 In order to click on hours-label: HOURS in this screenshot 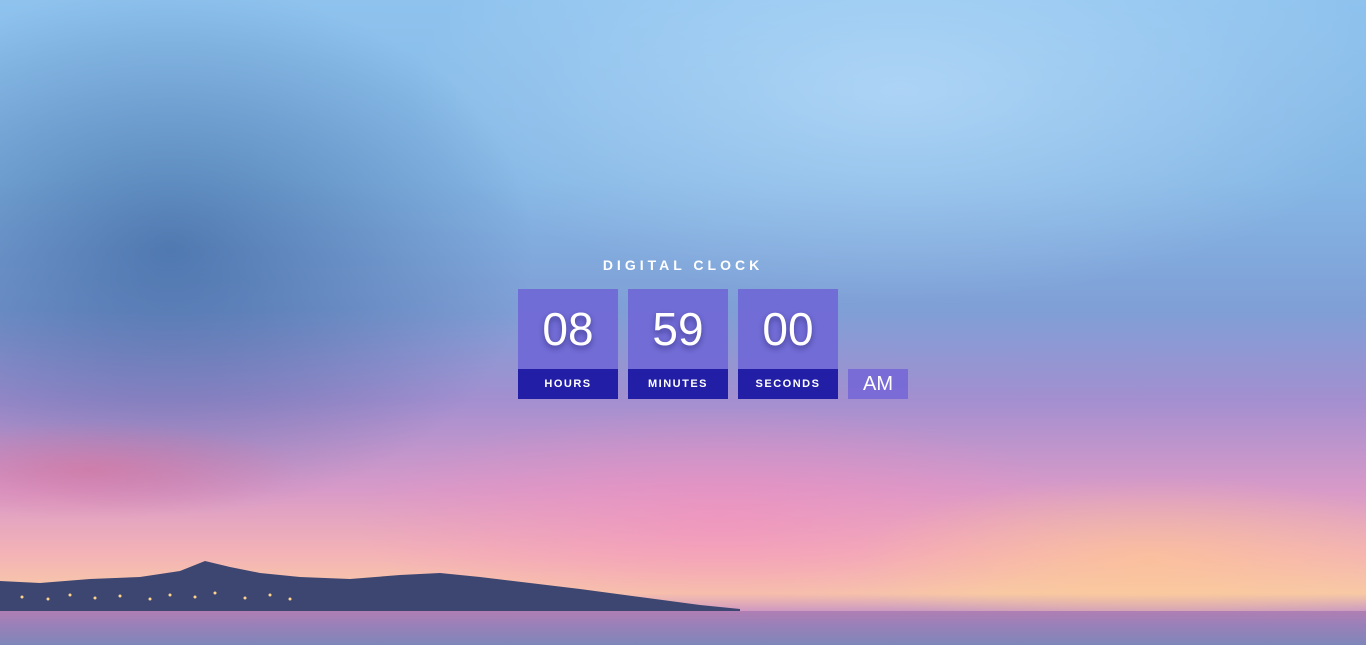, I will do `click(568, 384)`.